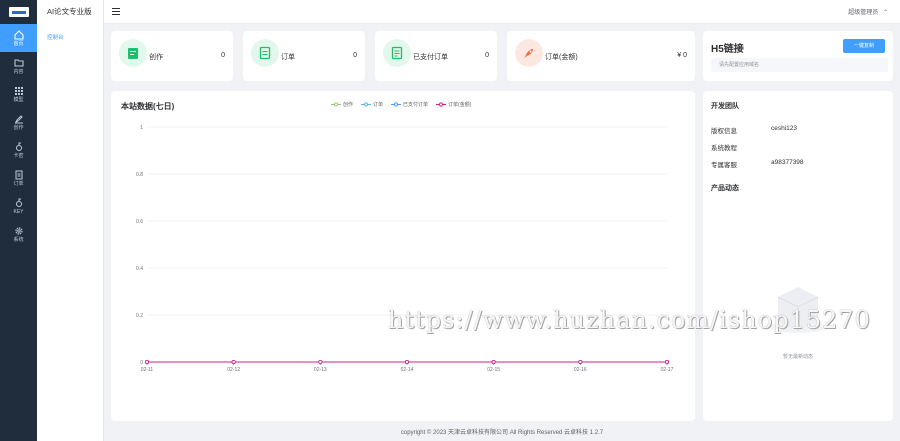 This screenshot has width=900, height=441. Describe the element at coordinates (18, 127) in the screenshot. I see `rail-item-label: 创作` at that location.